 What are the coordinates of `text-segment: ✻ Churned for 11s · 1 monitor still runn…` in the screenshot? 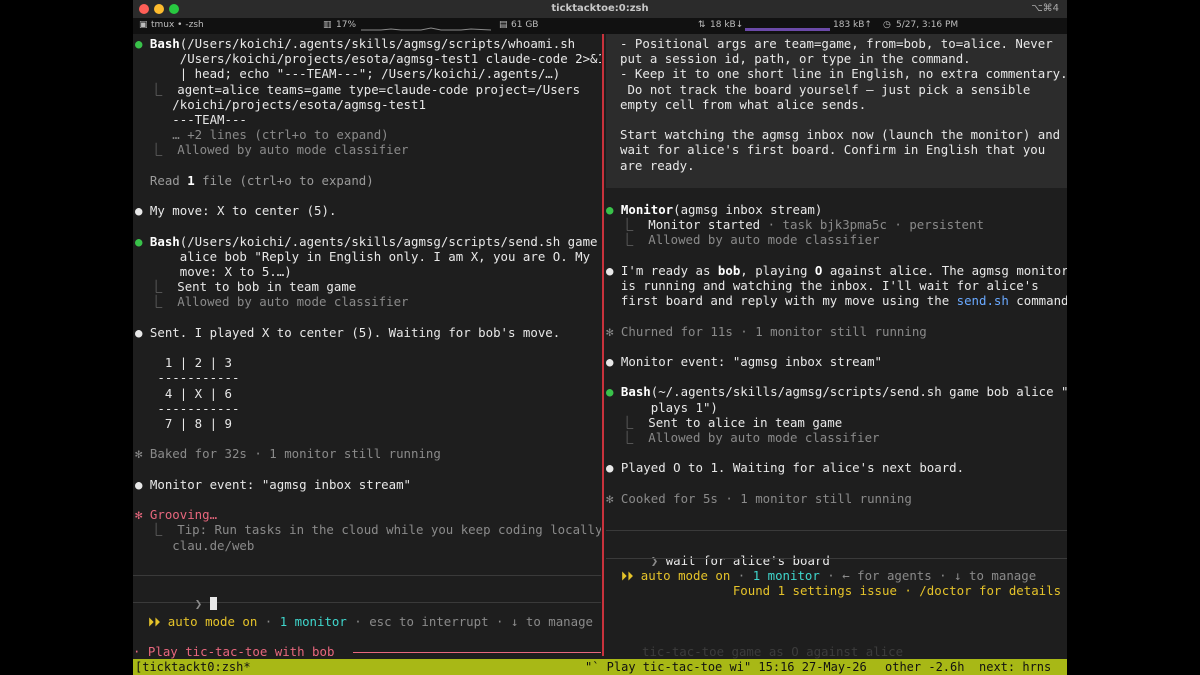 It's located at (766, 331).